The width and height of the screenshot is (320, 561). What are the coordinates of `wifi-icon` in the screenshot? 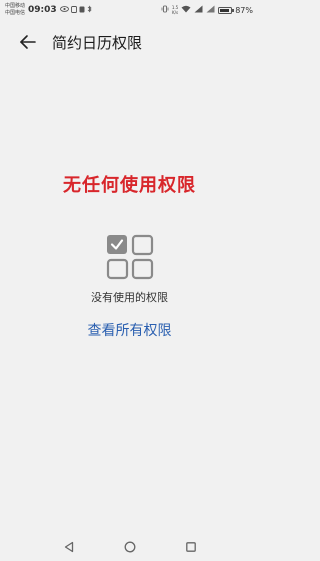 It's located at (186, 10).